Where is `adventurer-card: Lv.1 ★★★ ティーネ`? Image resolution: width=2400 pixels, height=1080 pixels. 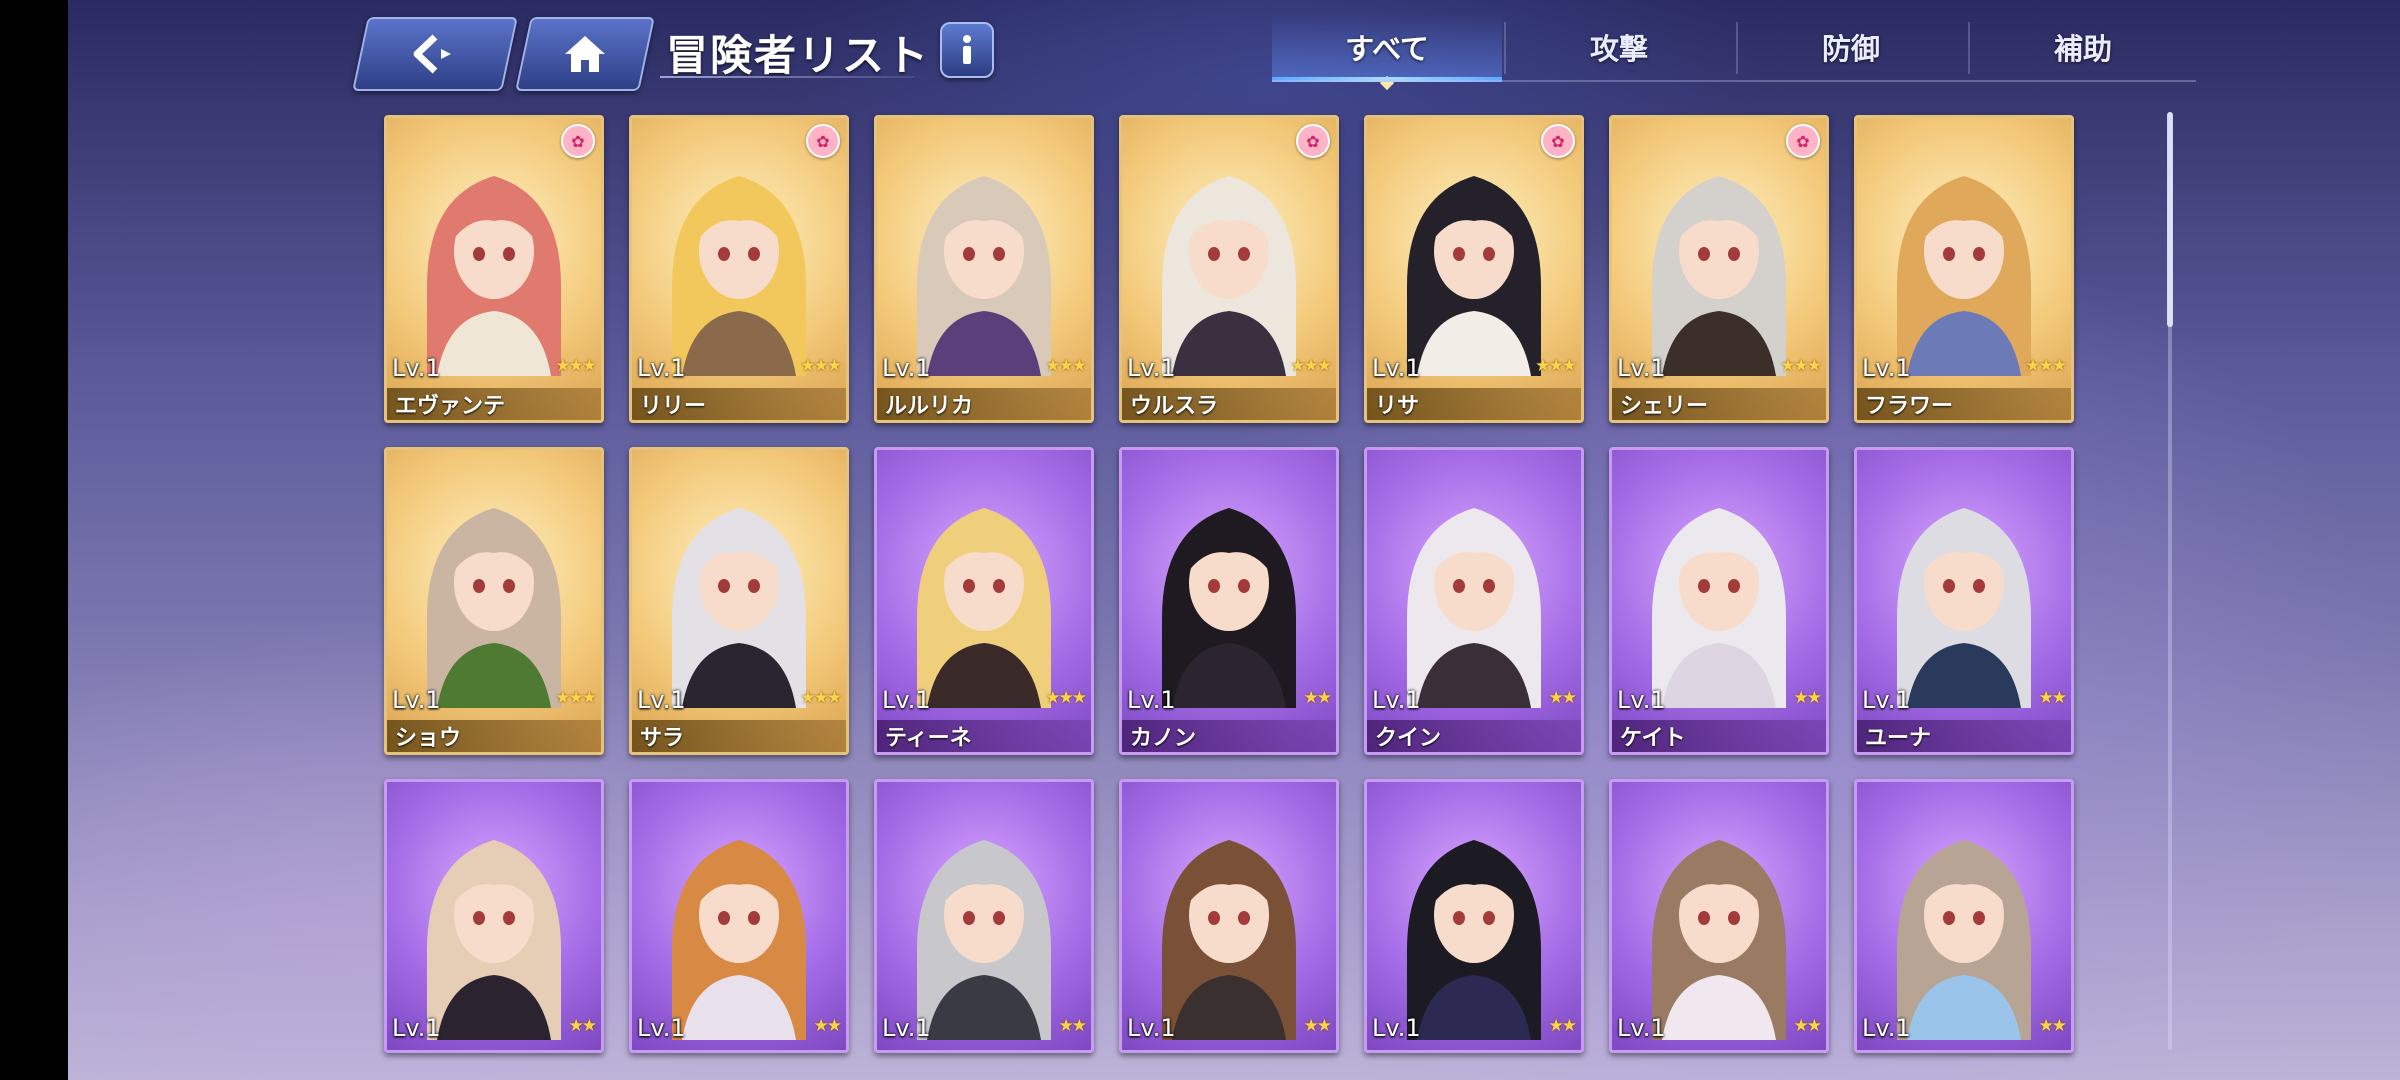
adventurer-card: Lv.1 ★★★ ティーネ is located at coordinates (984, 601).